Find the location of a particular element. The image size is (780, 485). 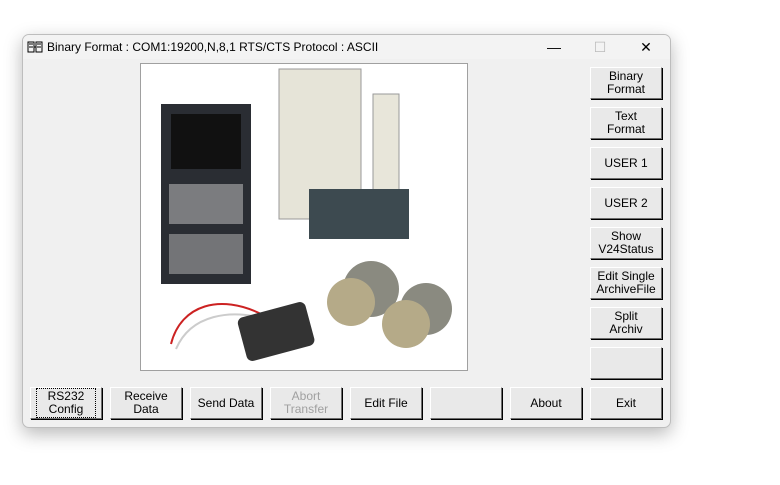

app-icon is located at coordinates (35, 47).